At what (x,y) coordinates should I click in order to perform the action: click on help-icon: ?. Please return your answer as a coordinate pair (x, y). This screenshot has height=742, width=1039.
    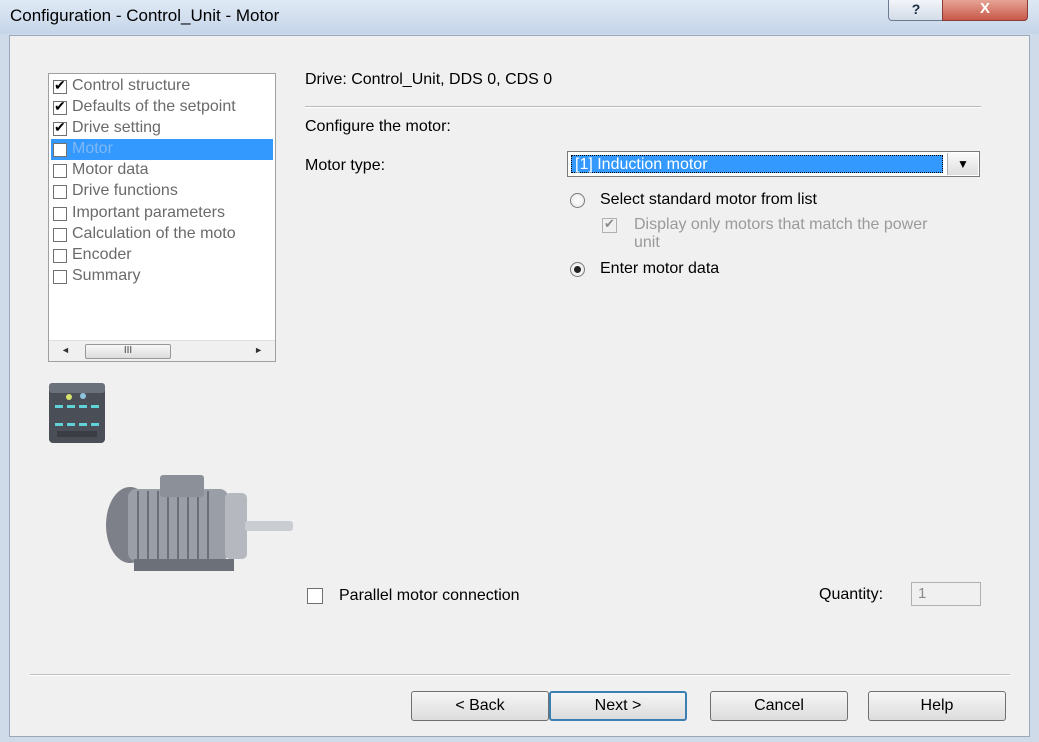
    Looking at the image, I should click on (916, 9).